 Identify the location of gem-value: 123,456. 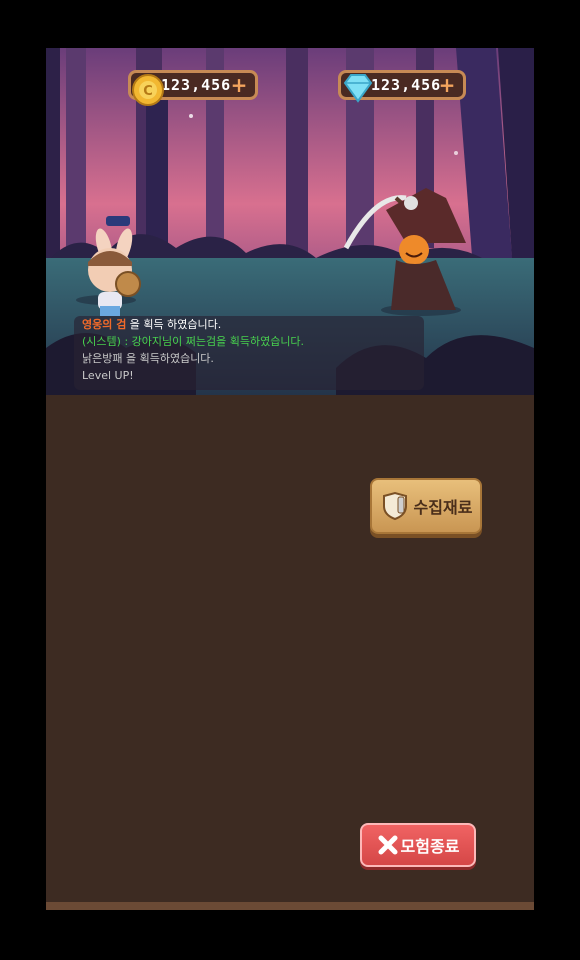
(406, 85).